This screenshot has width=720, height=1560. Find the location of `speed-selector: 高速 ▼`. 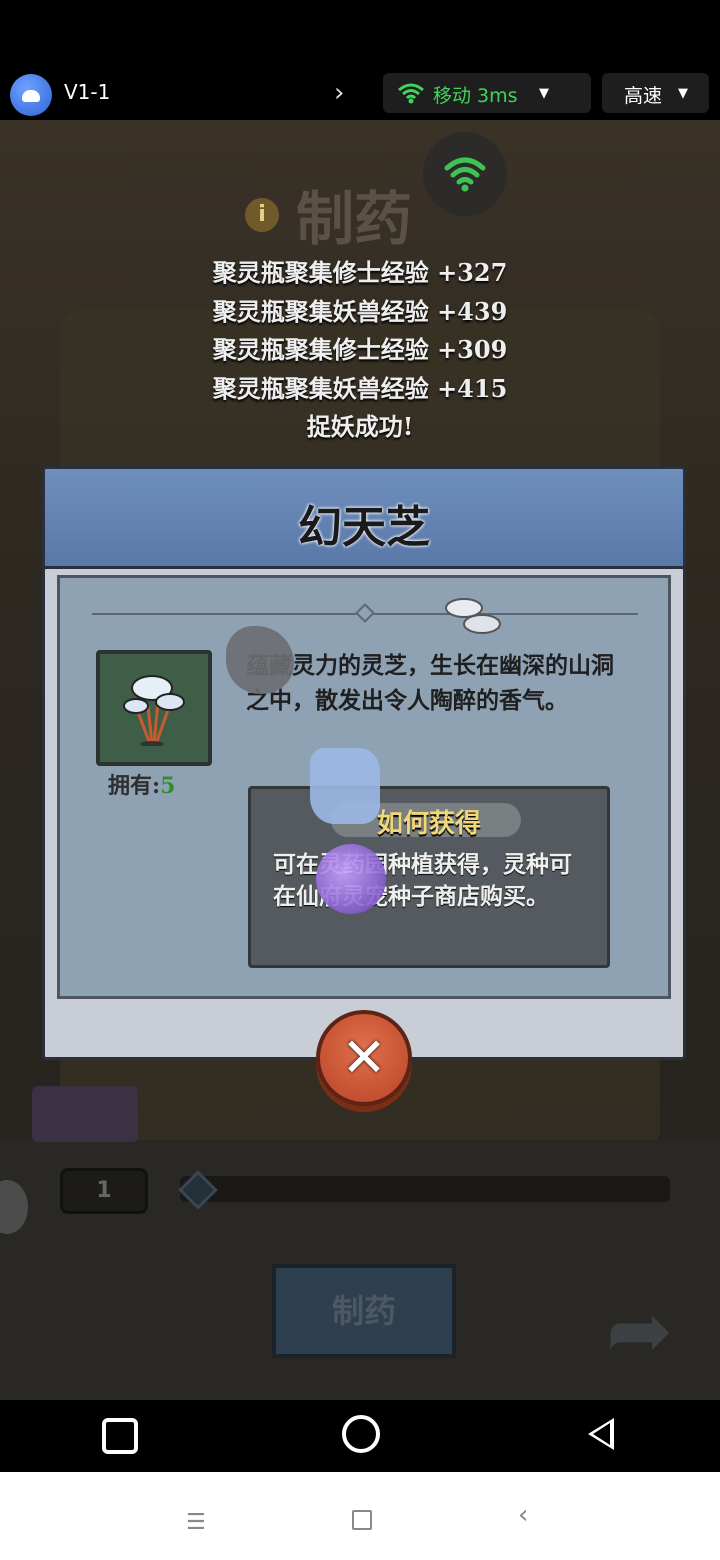

speed-selector: 高速 ▼ is located at coordinates (655, 93).